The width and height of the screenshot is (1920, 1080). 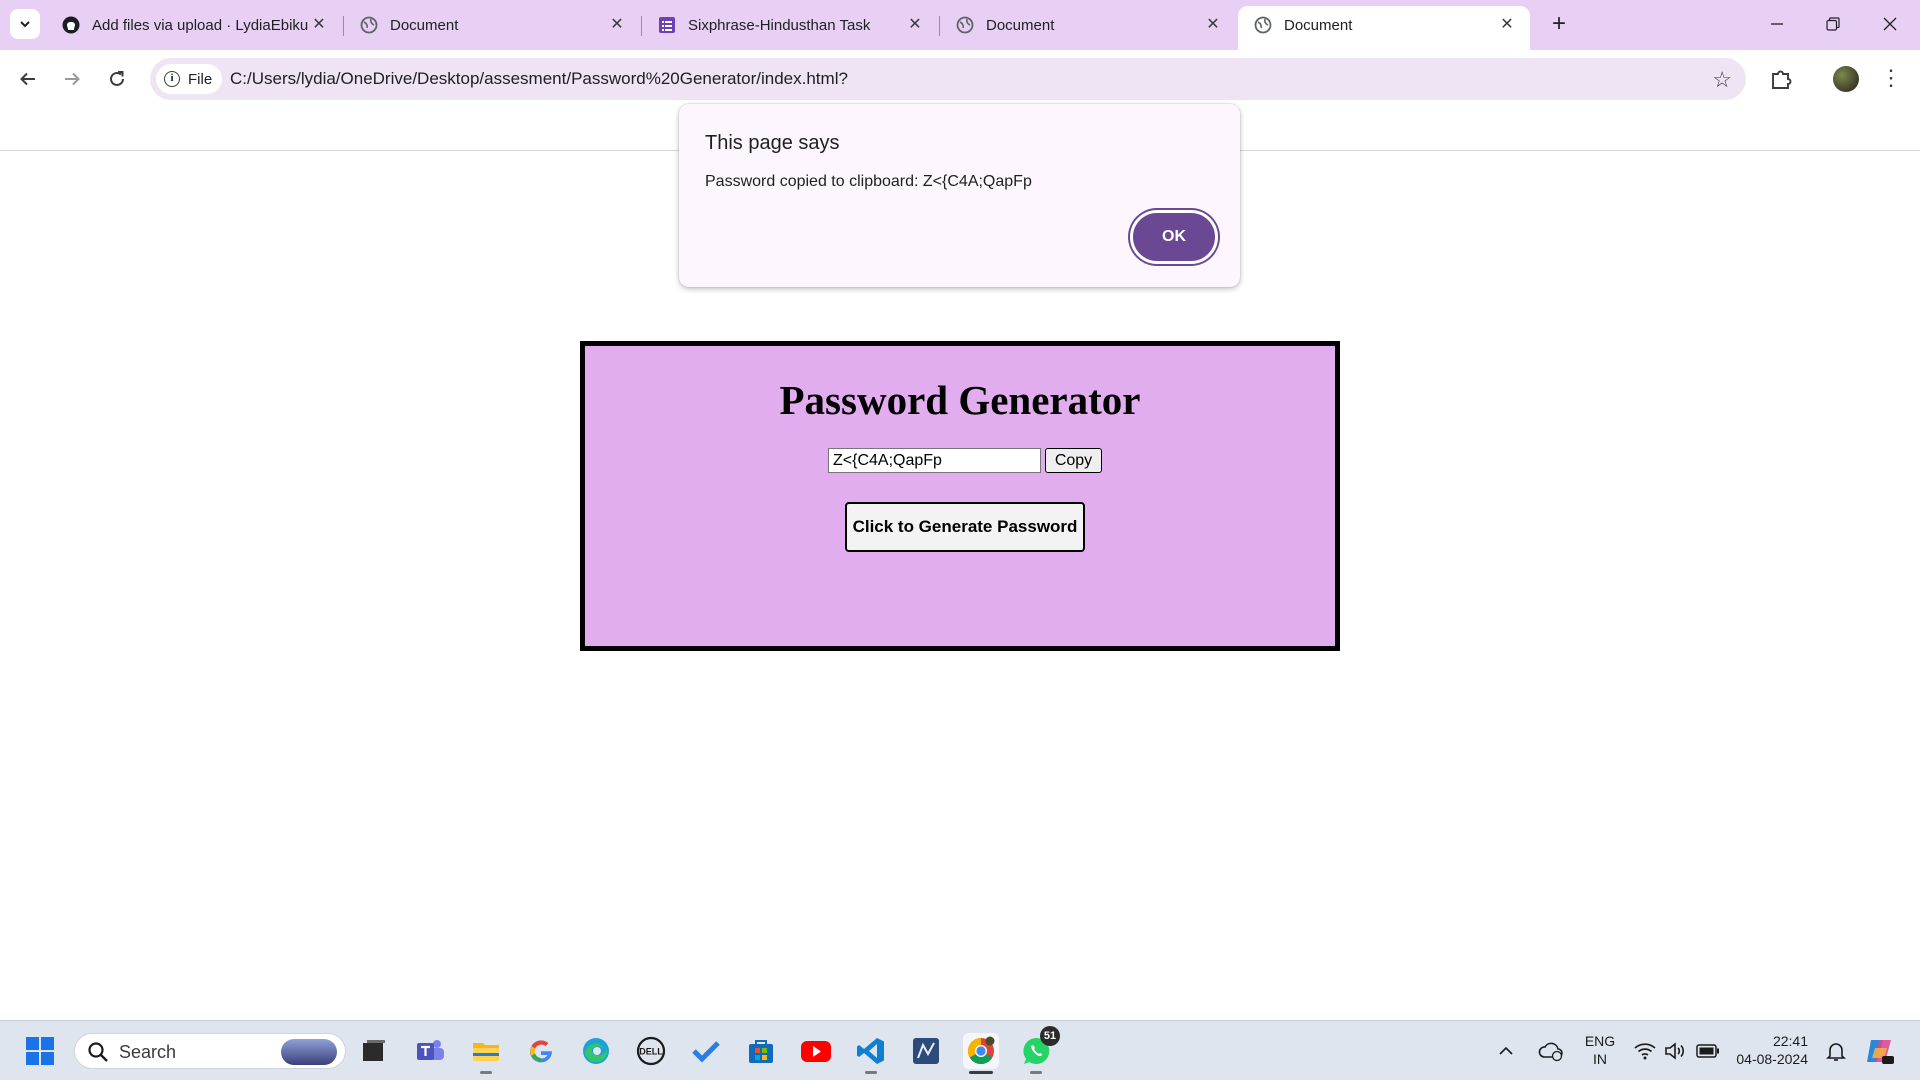 I want to click on vscode-icon, so click(x=871, y=1051).